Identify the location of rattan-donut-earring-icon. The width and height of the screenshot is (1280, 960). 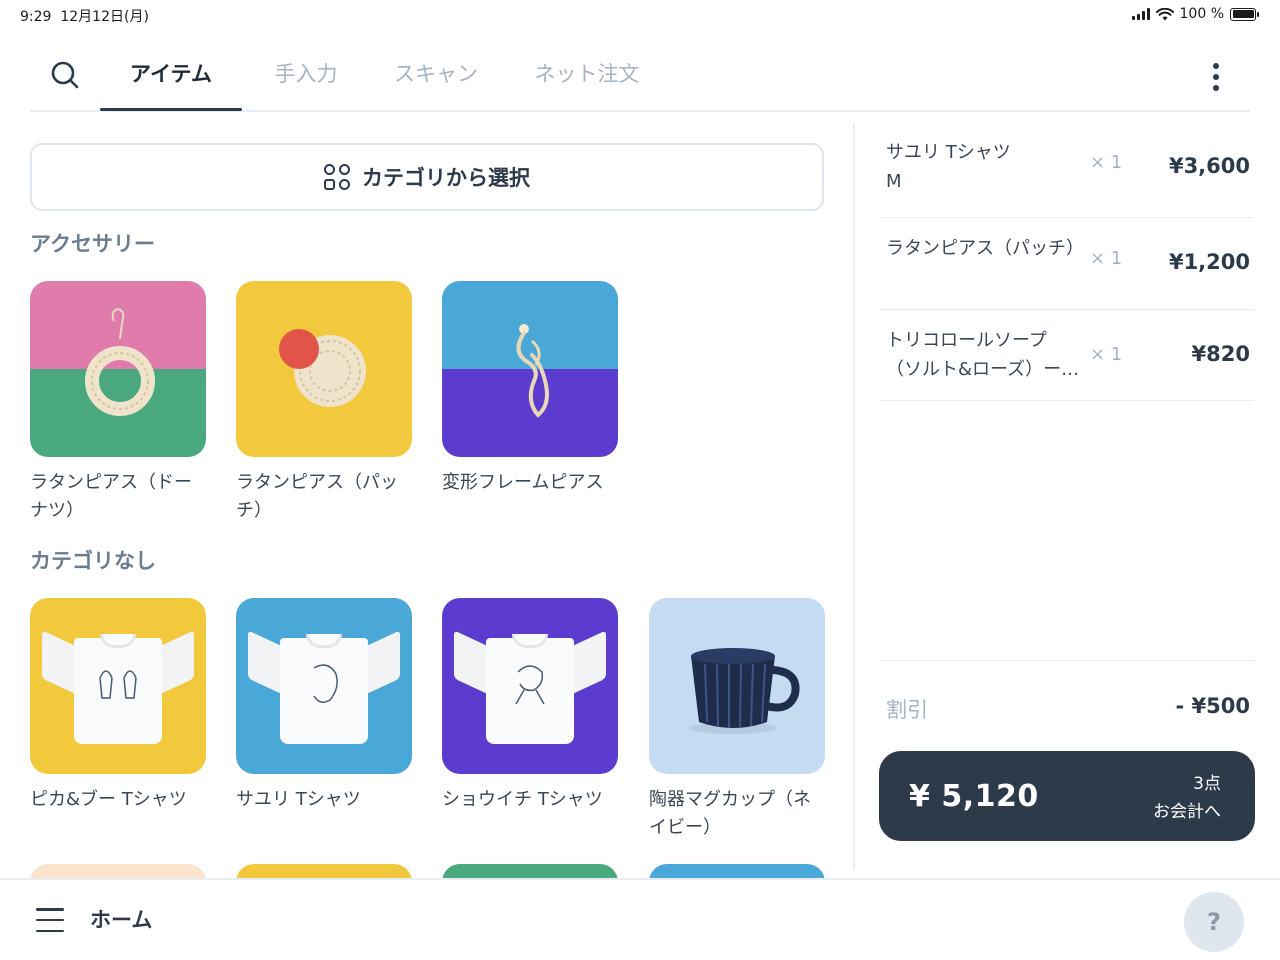
(120, 361).